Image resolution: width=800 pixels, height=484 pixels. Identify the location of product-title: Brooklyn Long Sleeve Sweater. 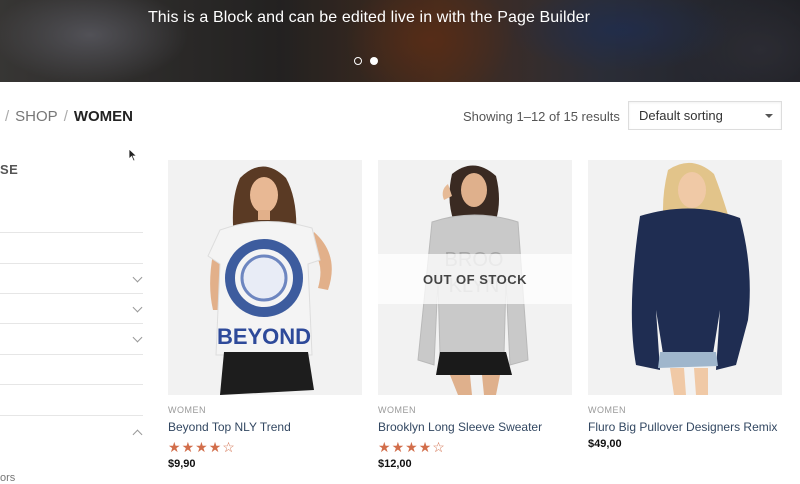
(475, 427).